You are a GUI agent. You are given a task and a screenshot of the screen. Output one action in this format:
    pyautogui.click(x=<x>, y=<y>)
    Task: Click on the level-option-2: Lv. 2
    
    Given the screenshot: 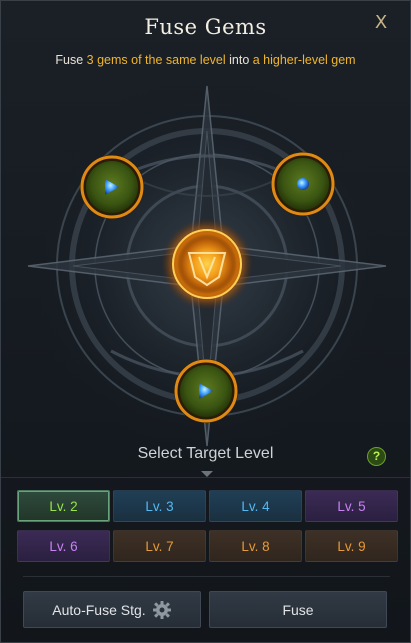 What is the action you would take?
    pyautogui.click(x=63, y=506)
    